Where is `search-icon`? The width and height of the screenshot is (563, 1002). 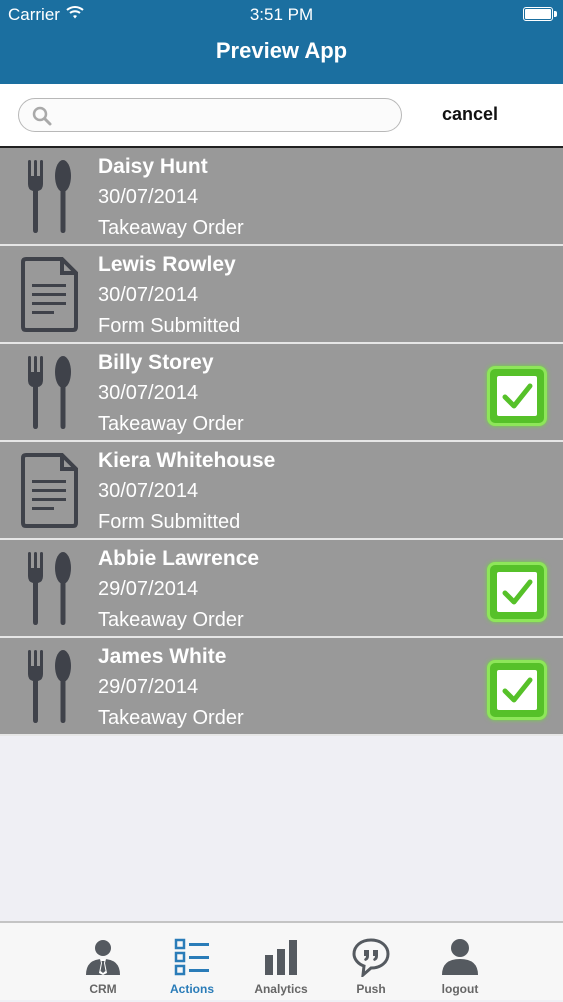
search-icon is located at coordinates (42, 116).